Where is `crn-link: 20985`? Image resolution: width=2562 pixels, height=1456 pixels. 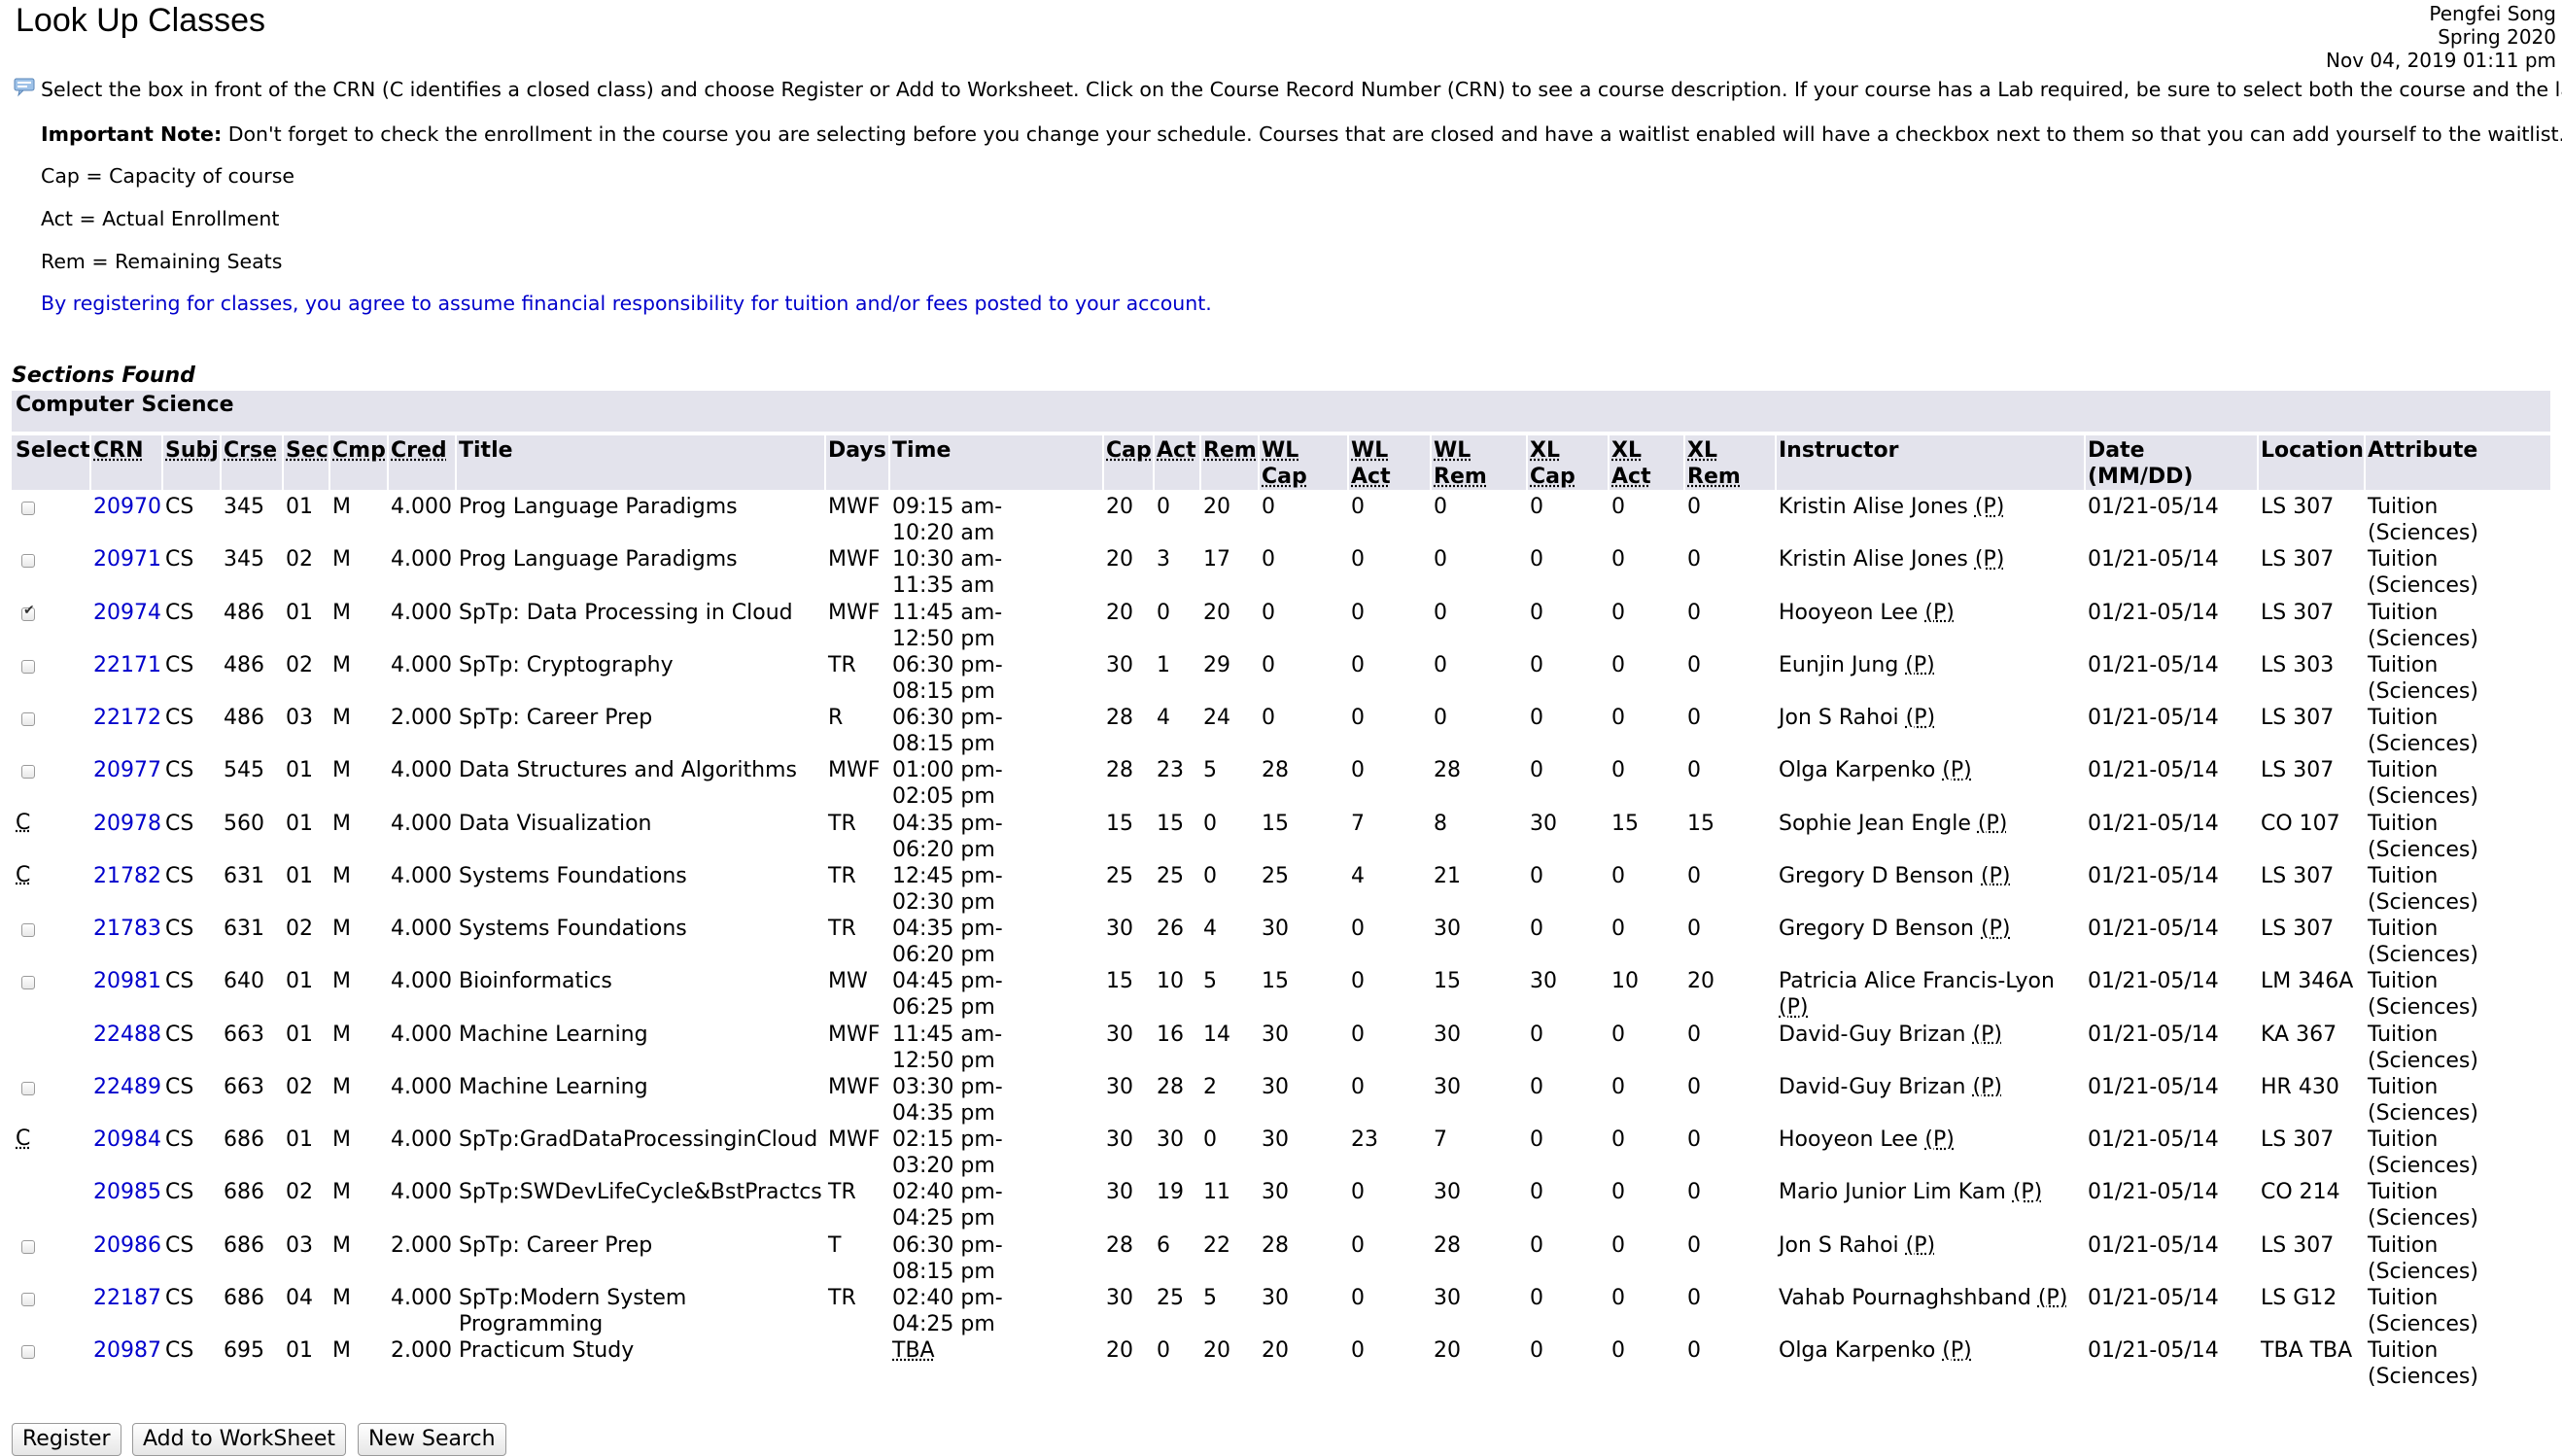
crn-link: 20985 is located at coordinates (127, 1192).